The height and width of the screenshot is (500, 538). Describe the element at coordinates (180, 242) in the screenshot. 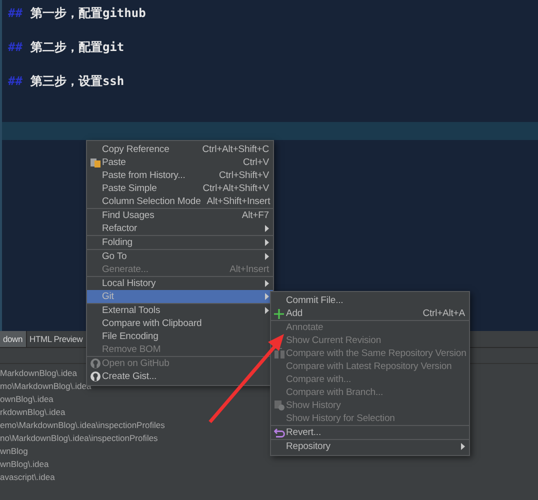

I see `menu-item: Folding` at that location.